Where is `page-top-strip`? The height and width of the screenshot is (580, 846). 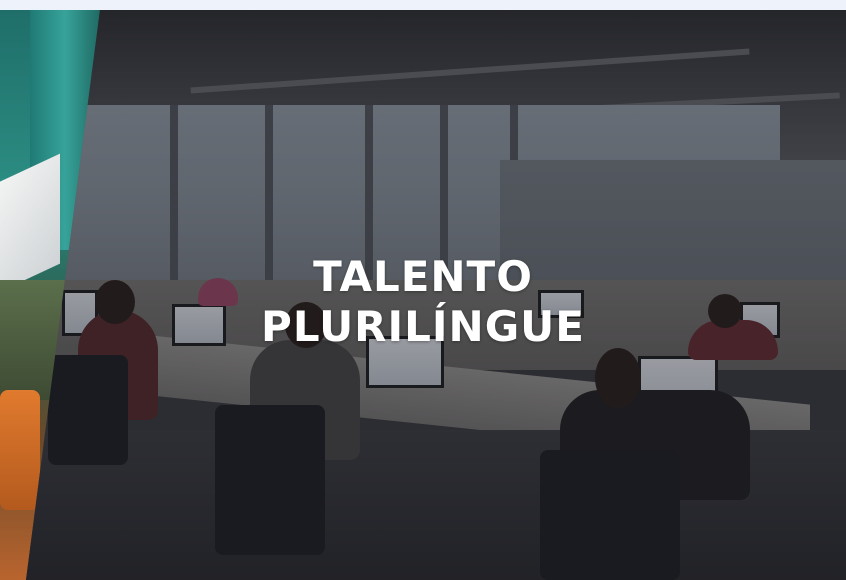 page-top-strip is located at coordinates (423, 5).